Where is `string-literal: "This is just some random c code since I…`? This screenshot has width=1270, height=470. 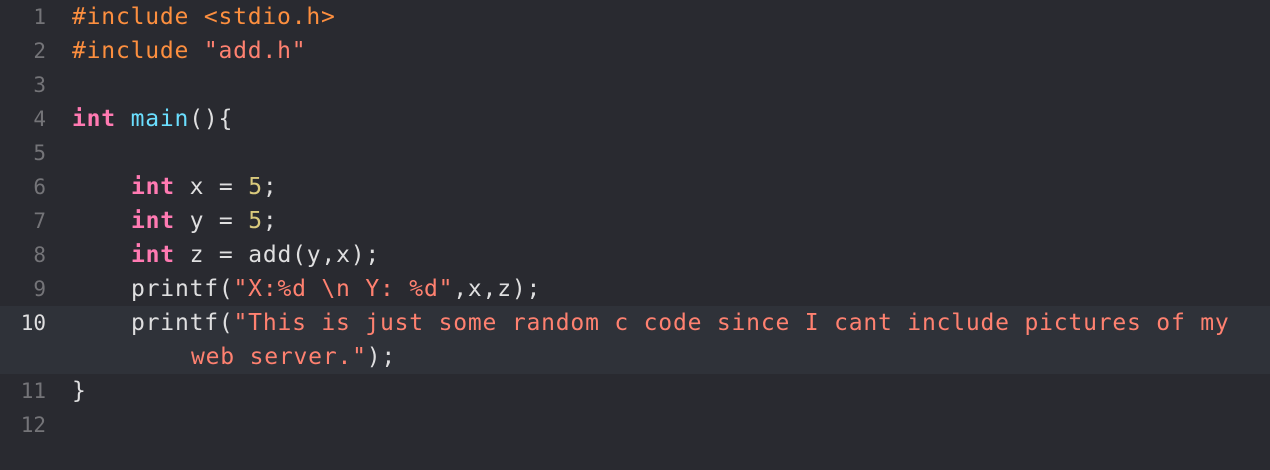
string-literal: "This is just some random c code since I… is located at coordinates (731, 323).